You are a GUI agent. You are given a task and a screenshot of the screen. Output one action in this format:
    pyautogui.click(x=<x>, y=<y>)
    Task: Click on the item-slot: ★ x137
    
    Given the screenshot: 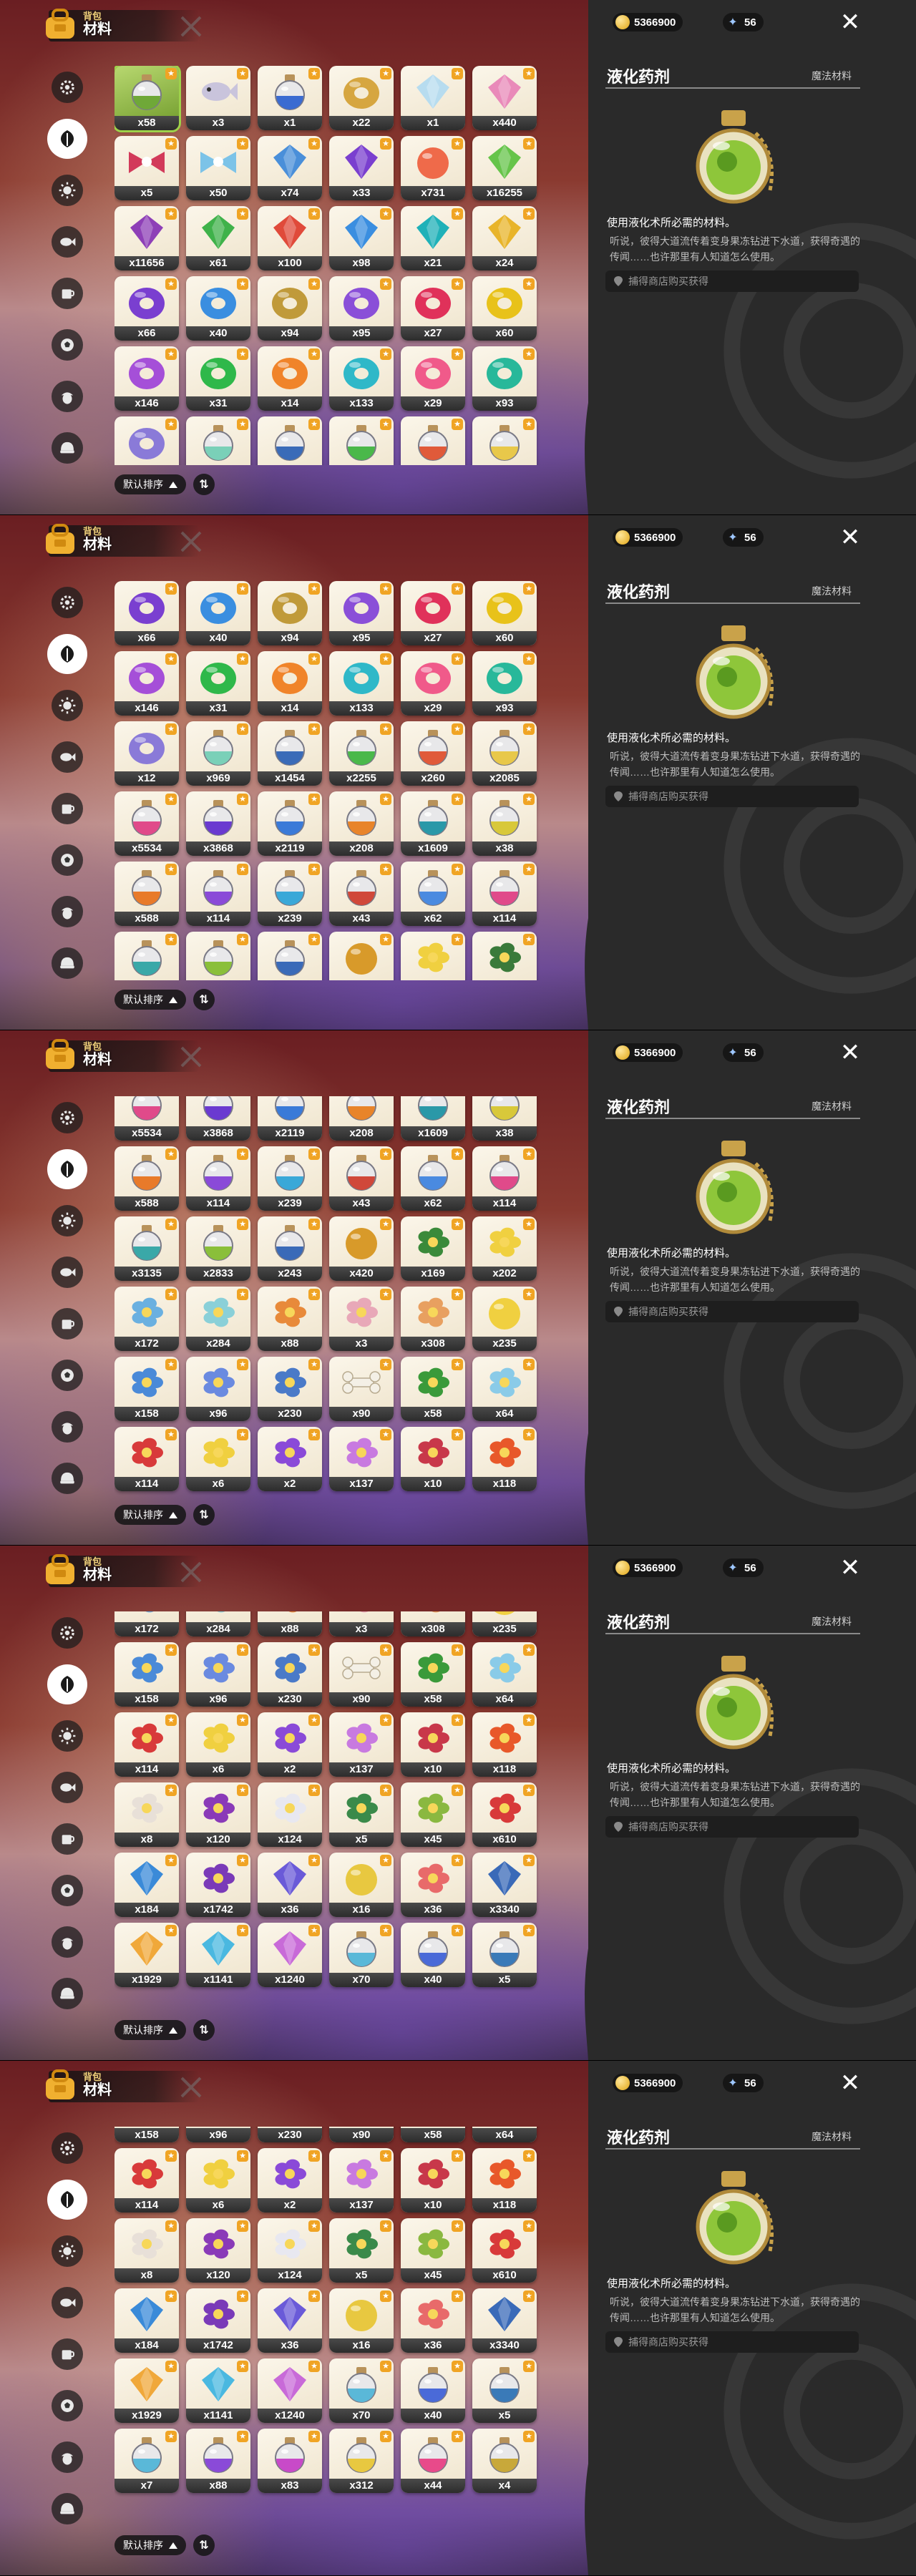 What is the action you would take?
    pyautogui.click(x=361, y=2180)
    